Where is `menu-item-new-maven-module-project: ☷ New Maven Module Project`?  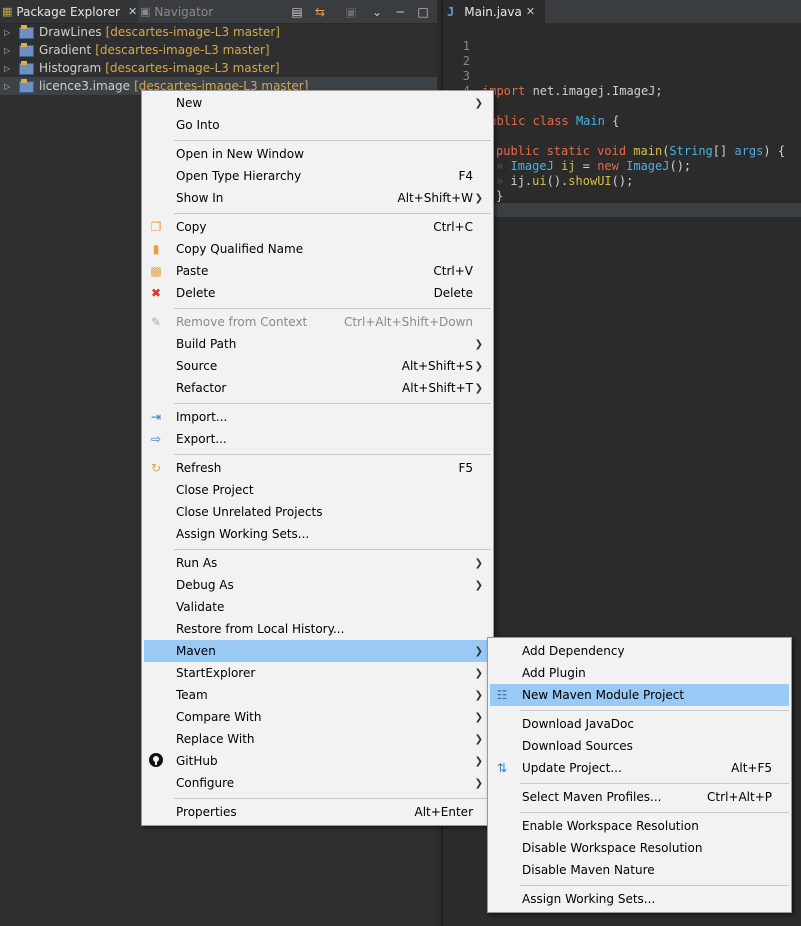
menu-item-new-maven-module-project: ☷ New Maven Module Project is located at coordinates (639, 695).